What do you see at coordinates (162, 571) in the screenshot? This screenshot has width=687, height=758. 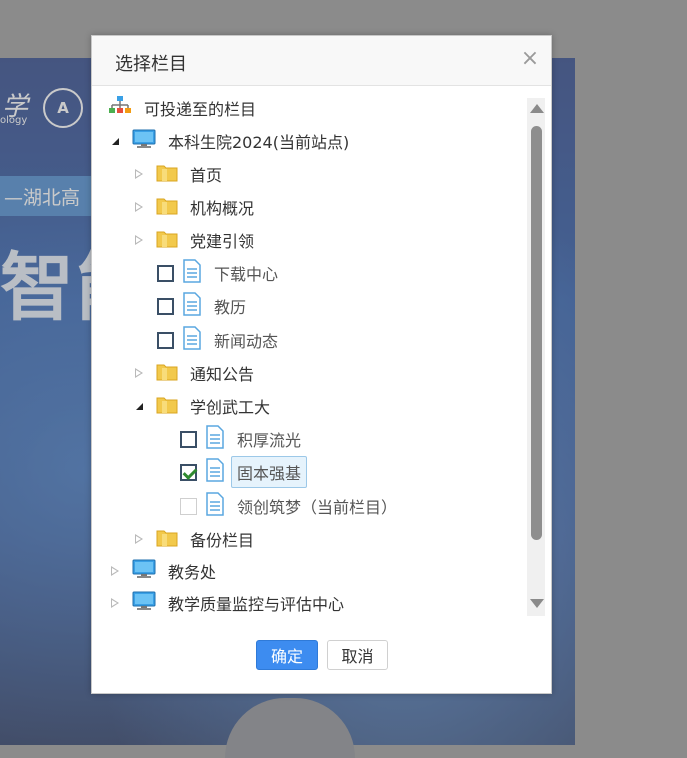 I see `tree-item-site-jiaowu: 教务处` at bounding box center [162, 571].